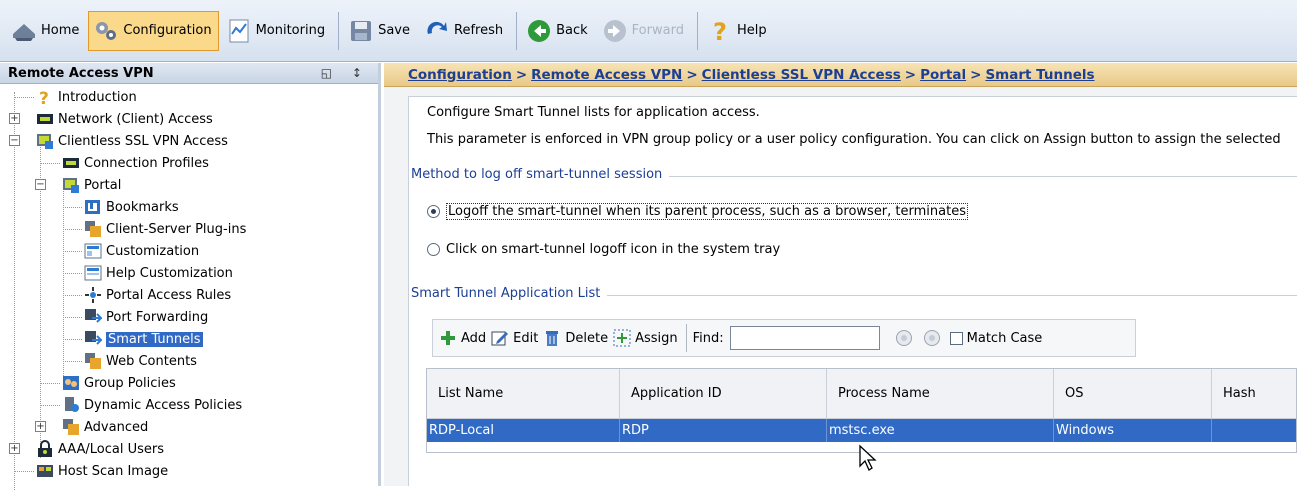  What do you see at coordinates (189, 251) in the screenshot?
I see `tree-item-customization: Customization` at bounding box center [189, 251].